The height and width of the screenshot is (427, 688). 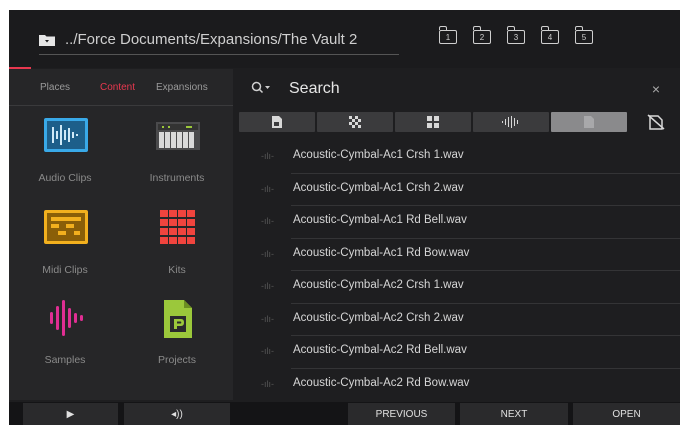 What do you see at coordinates (626, 414) in the screenshot?
I see `open-button: OPEN` at bounding box center [626, 414].